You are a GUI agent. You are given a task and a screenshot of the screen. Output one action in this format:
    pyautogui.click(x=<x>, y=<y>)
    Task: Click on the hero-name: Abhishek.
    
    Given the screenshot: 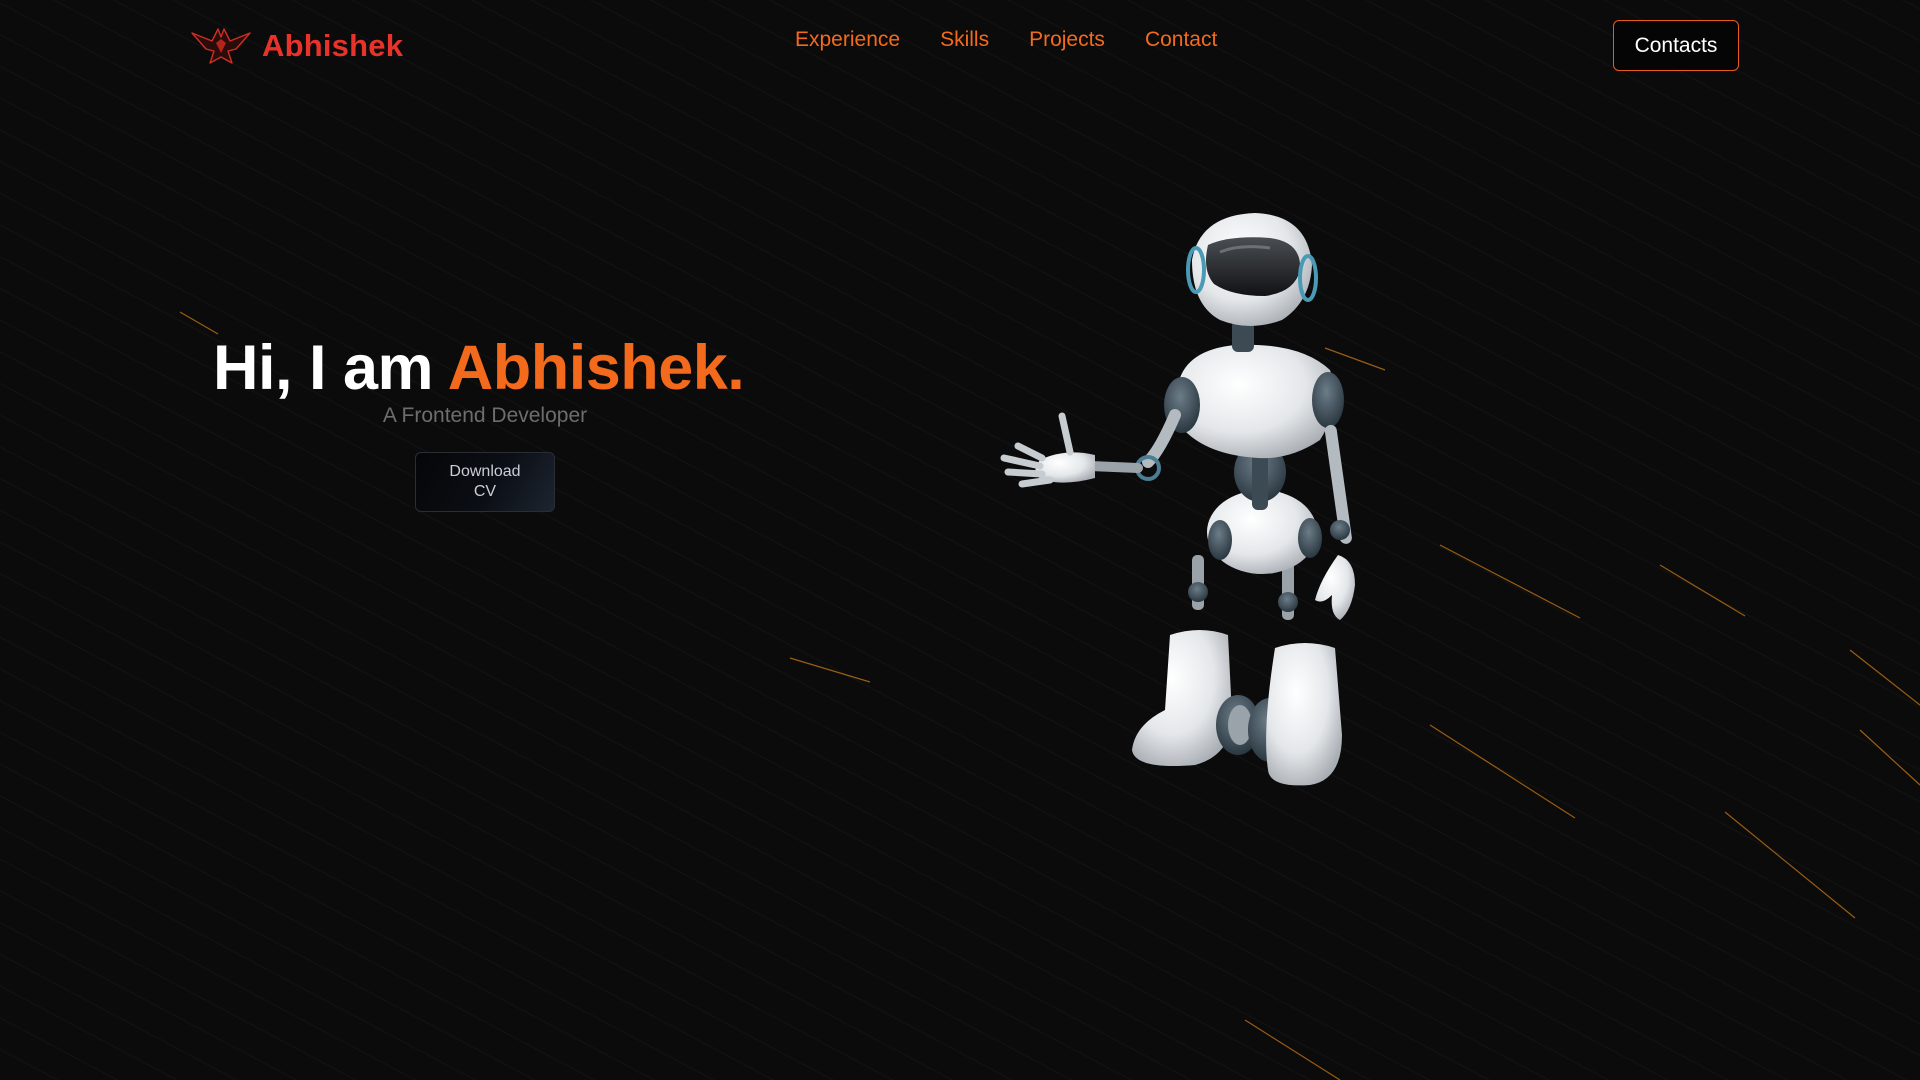 What is the action you would take?
    pyautogui.click(x=596, y=368)
    